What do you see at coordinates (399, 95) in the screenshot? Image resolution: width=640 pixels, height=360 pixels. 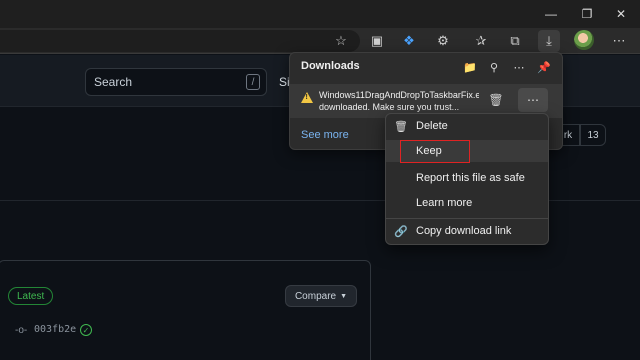 I see `download-file-name: Windows11DragAndDropToTaskbarFix.e` at bounding box center [399, 95].